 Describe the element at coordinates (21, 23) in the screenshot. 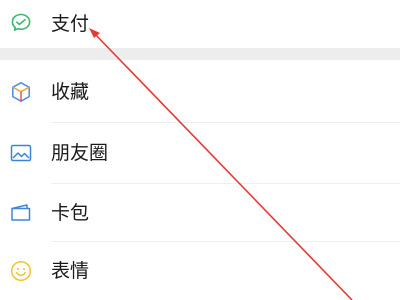

I see `wechat-pay-icon` at that location.